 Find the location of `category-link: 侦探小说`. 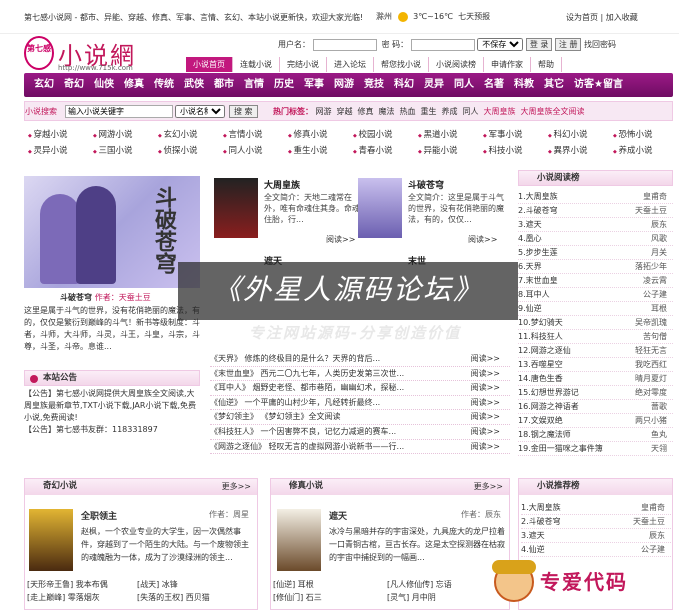

category-link: 侦探小说 is located at coordinates (177, 150).